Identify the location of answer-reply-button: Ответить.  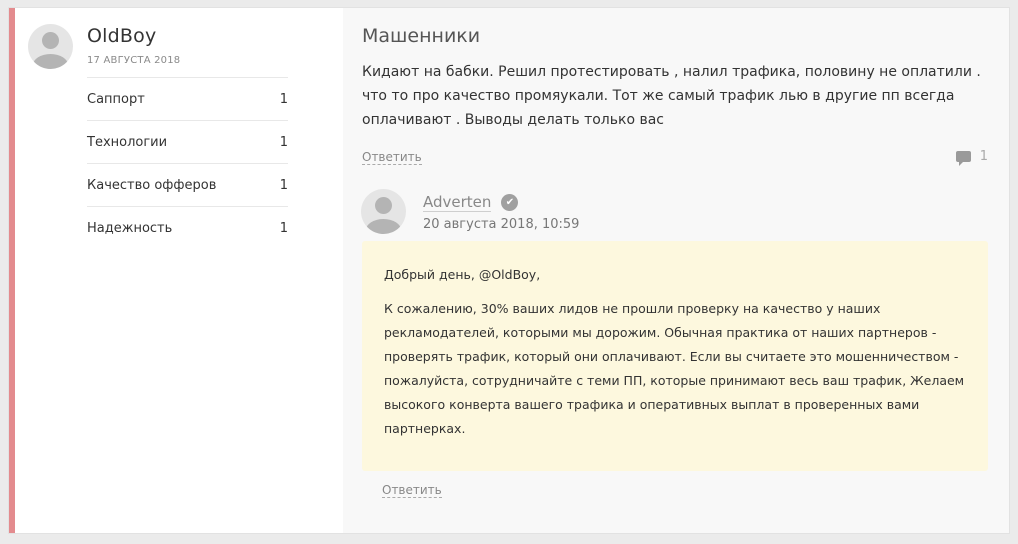
(412, 490).